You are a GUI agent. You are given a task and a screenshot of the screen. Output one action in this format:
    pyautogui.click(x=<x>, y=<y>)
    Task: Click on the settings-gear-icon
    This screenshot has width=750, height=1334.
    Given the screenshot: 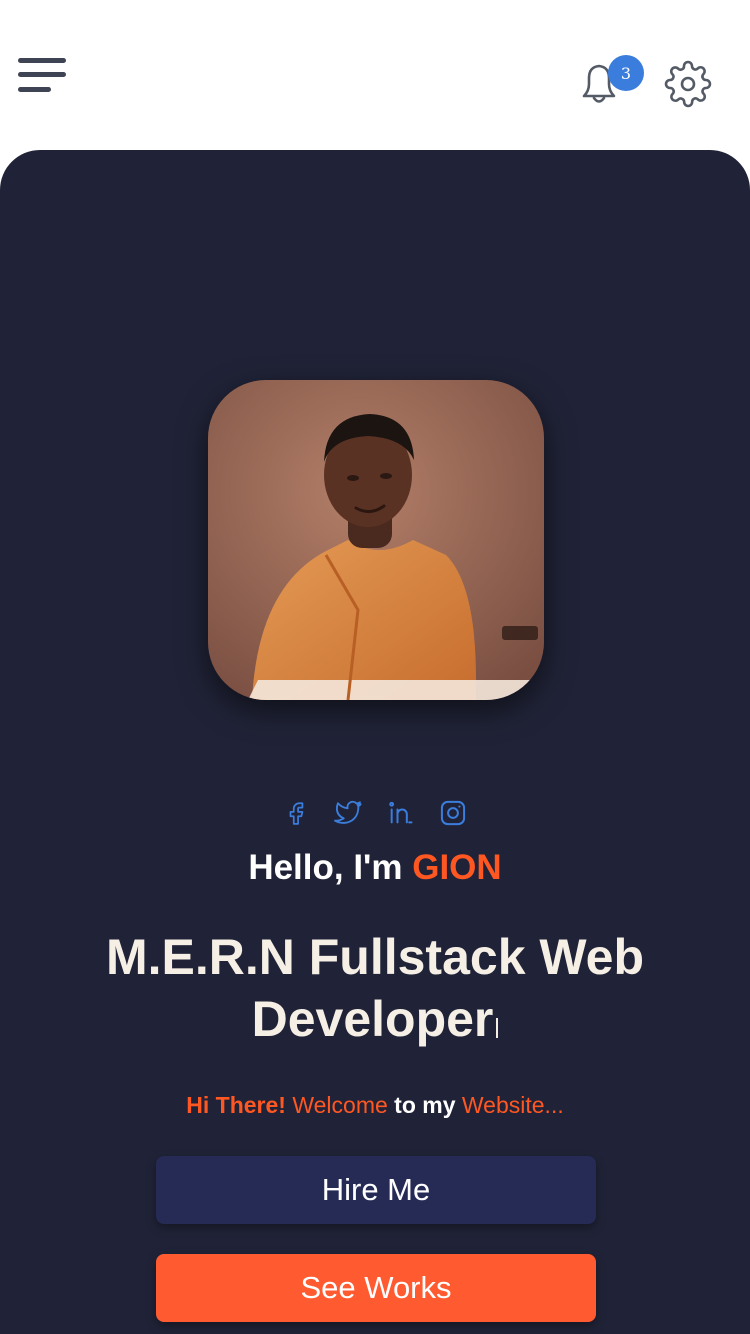 What is the action you would take?
    pyautogui.click(x=688, y=84)
    